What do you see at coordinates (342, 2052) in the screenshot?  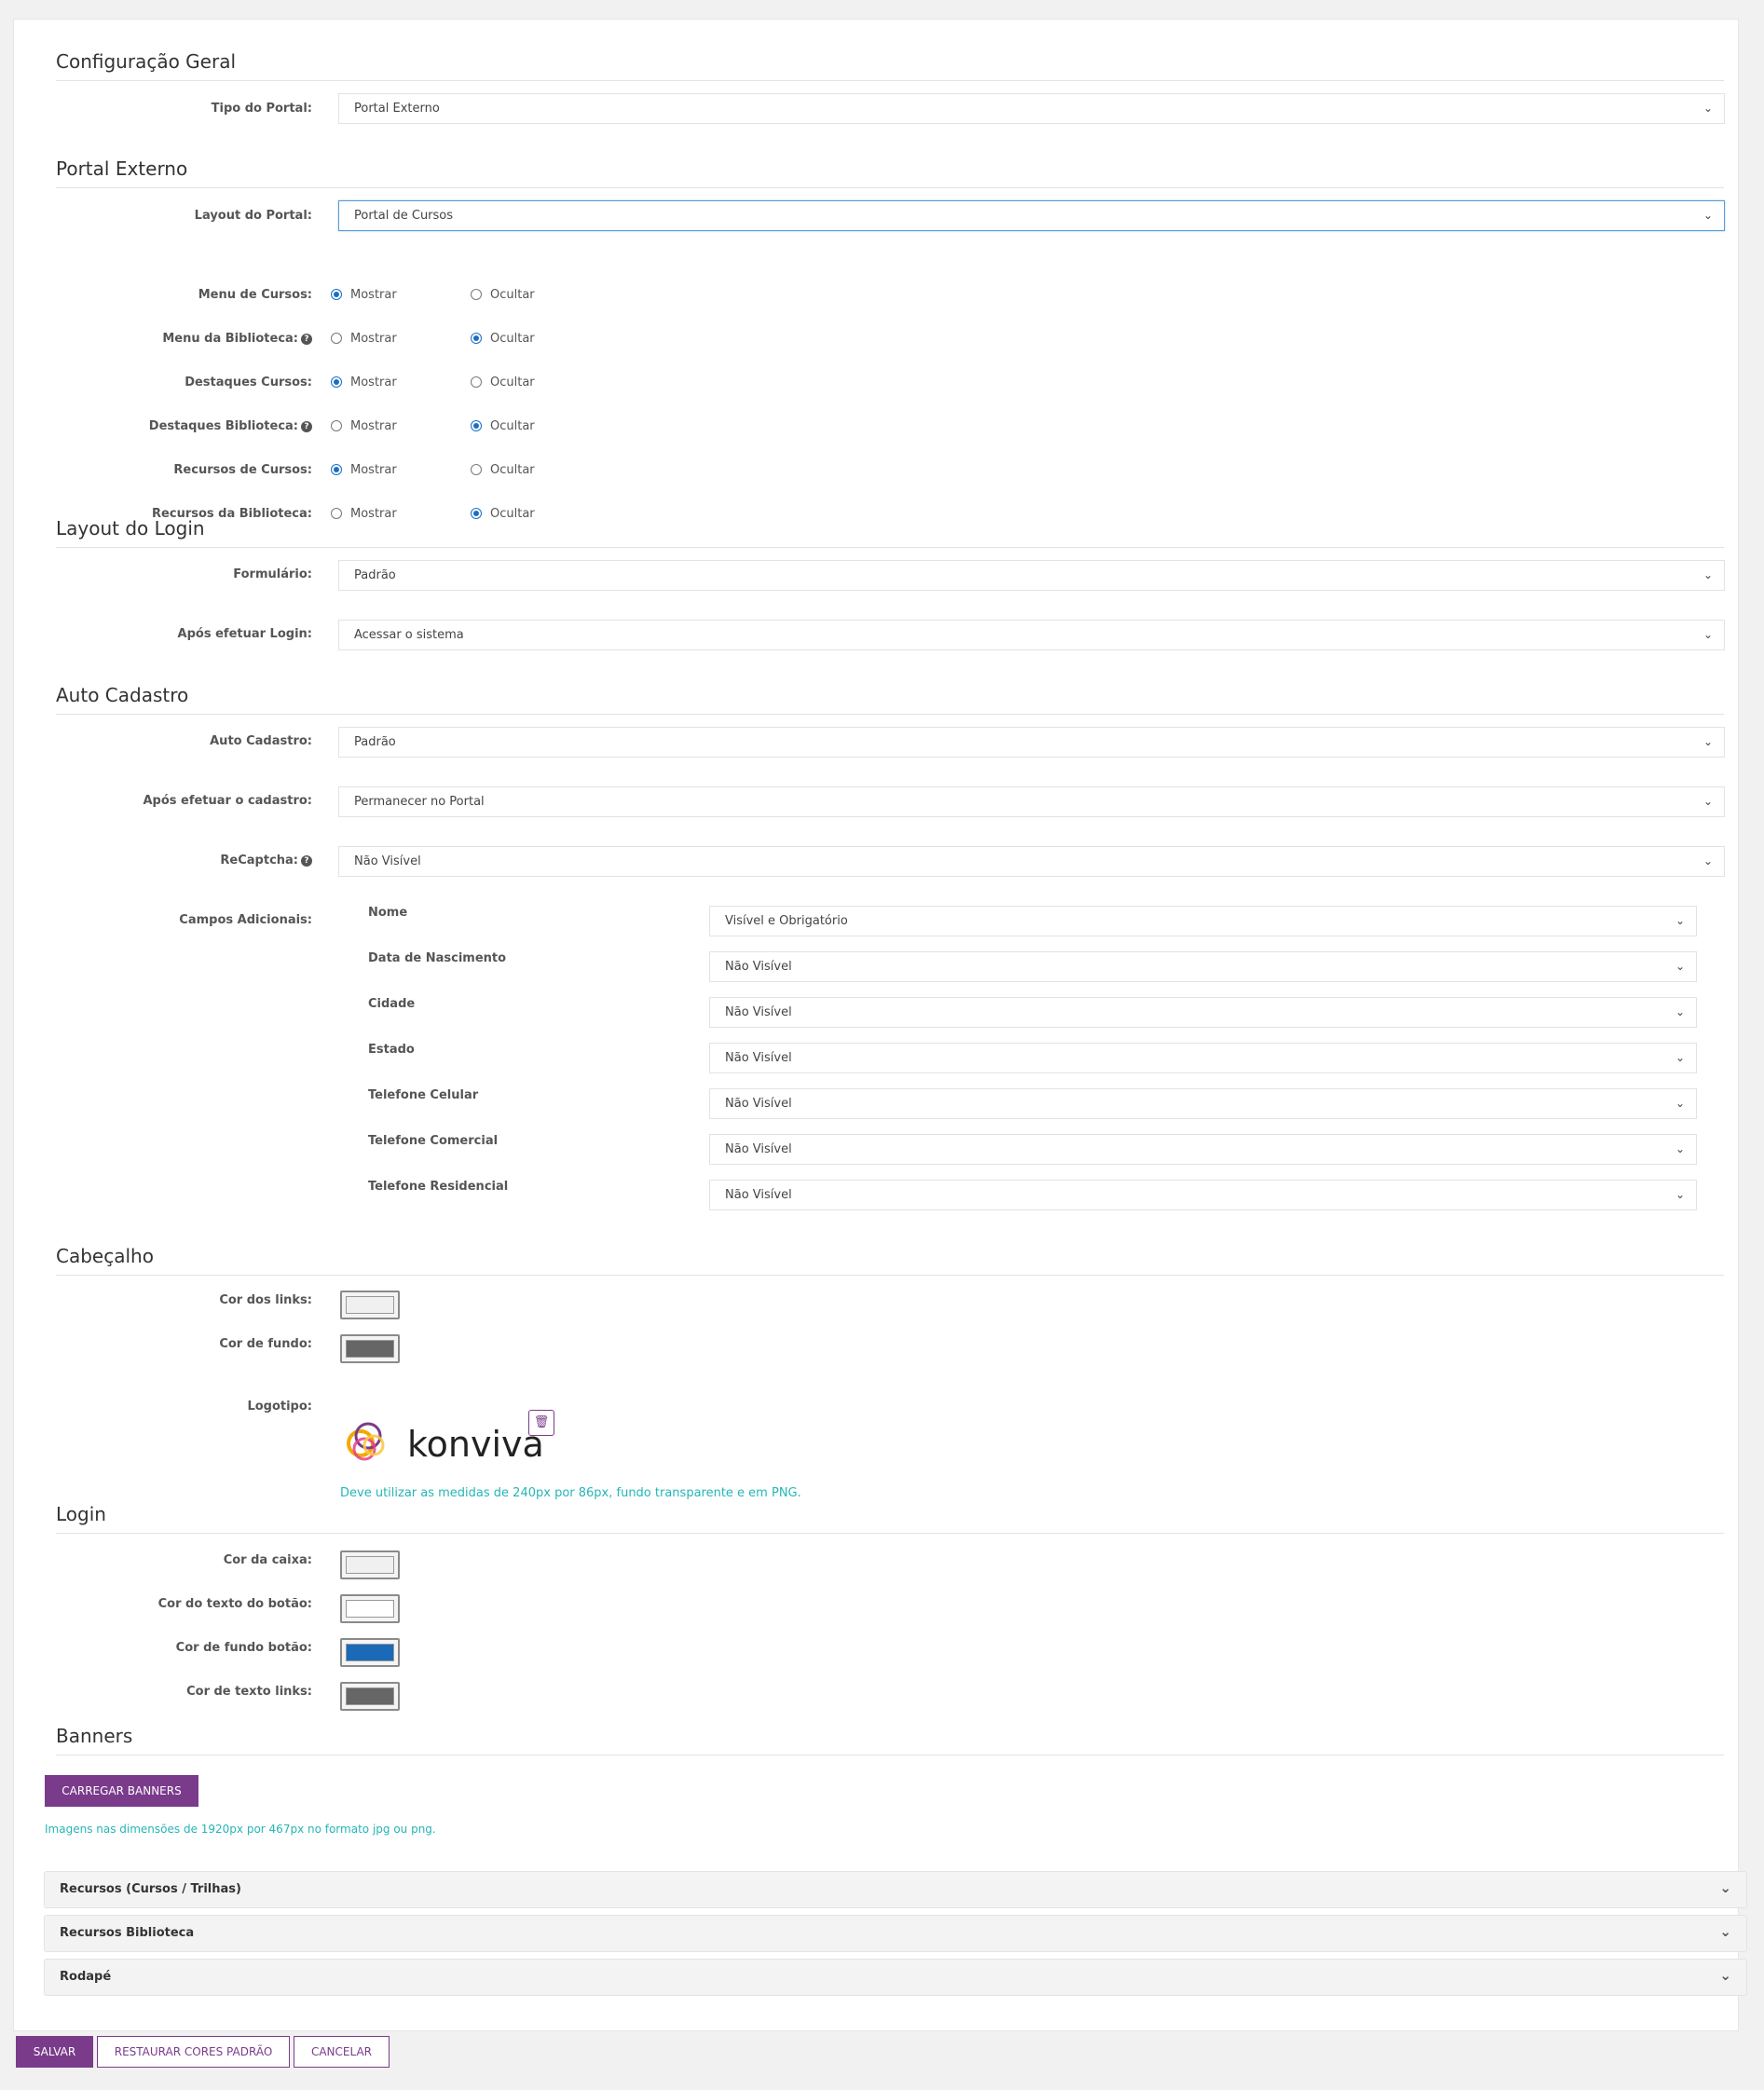 I see `cancel-button: CANCELAR` at bounding box center [342, 2052].